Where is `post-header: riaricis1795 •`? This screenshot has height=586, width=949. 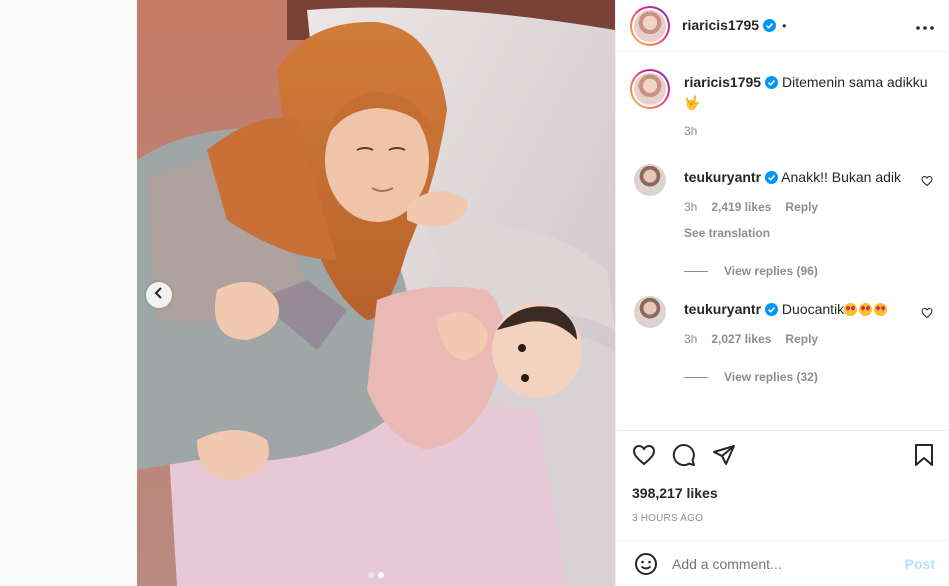
post-header: riaricis1795 • is located at coordinates (782, 26).